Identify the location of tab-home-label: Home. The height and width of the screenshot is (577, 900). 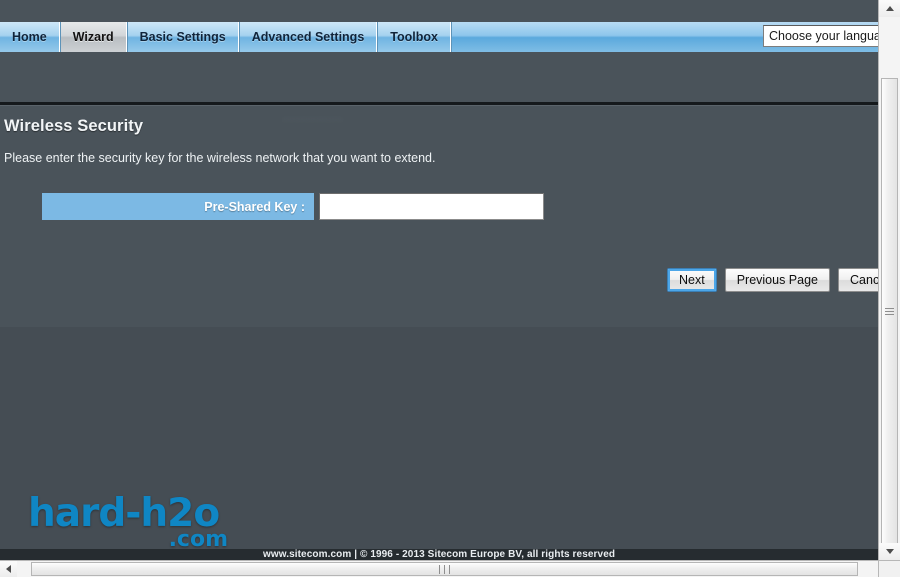
(29, 37).